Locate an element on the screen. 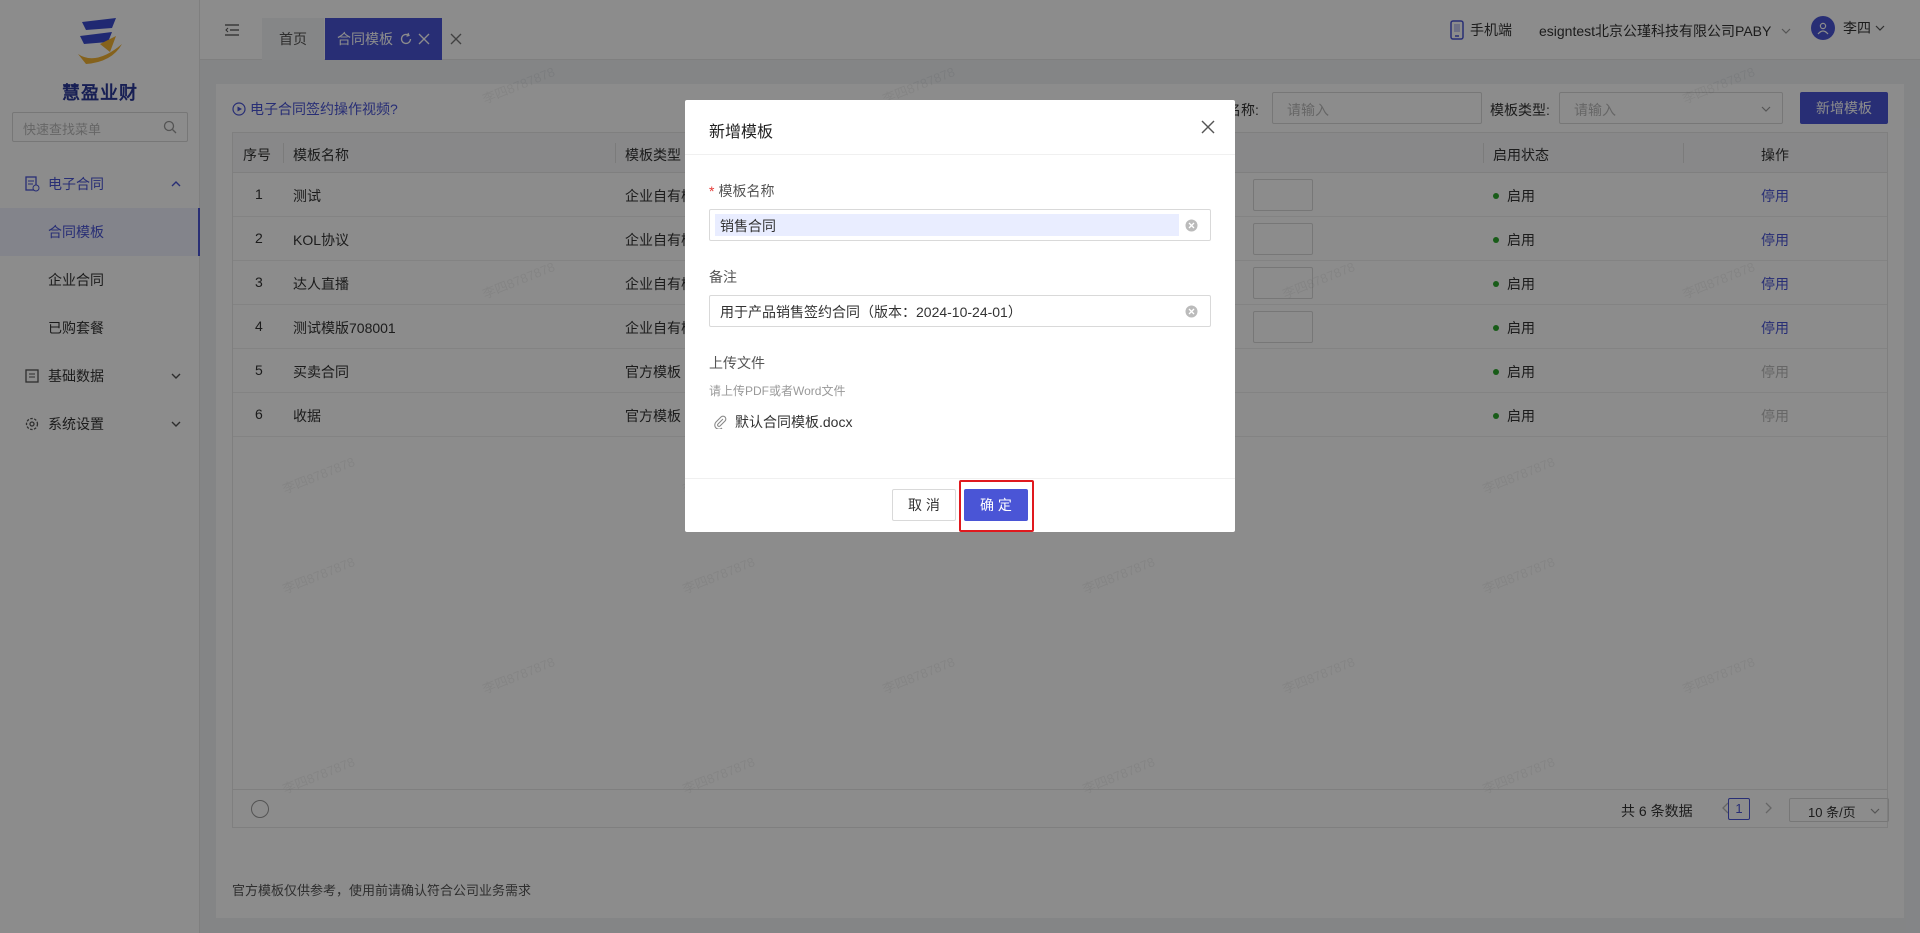 Image resolution: width=1920 pixels, height=933 pixels. upload-label: 上传文件 is located at coordinates (737, 363).